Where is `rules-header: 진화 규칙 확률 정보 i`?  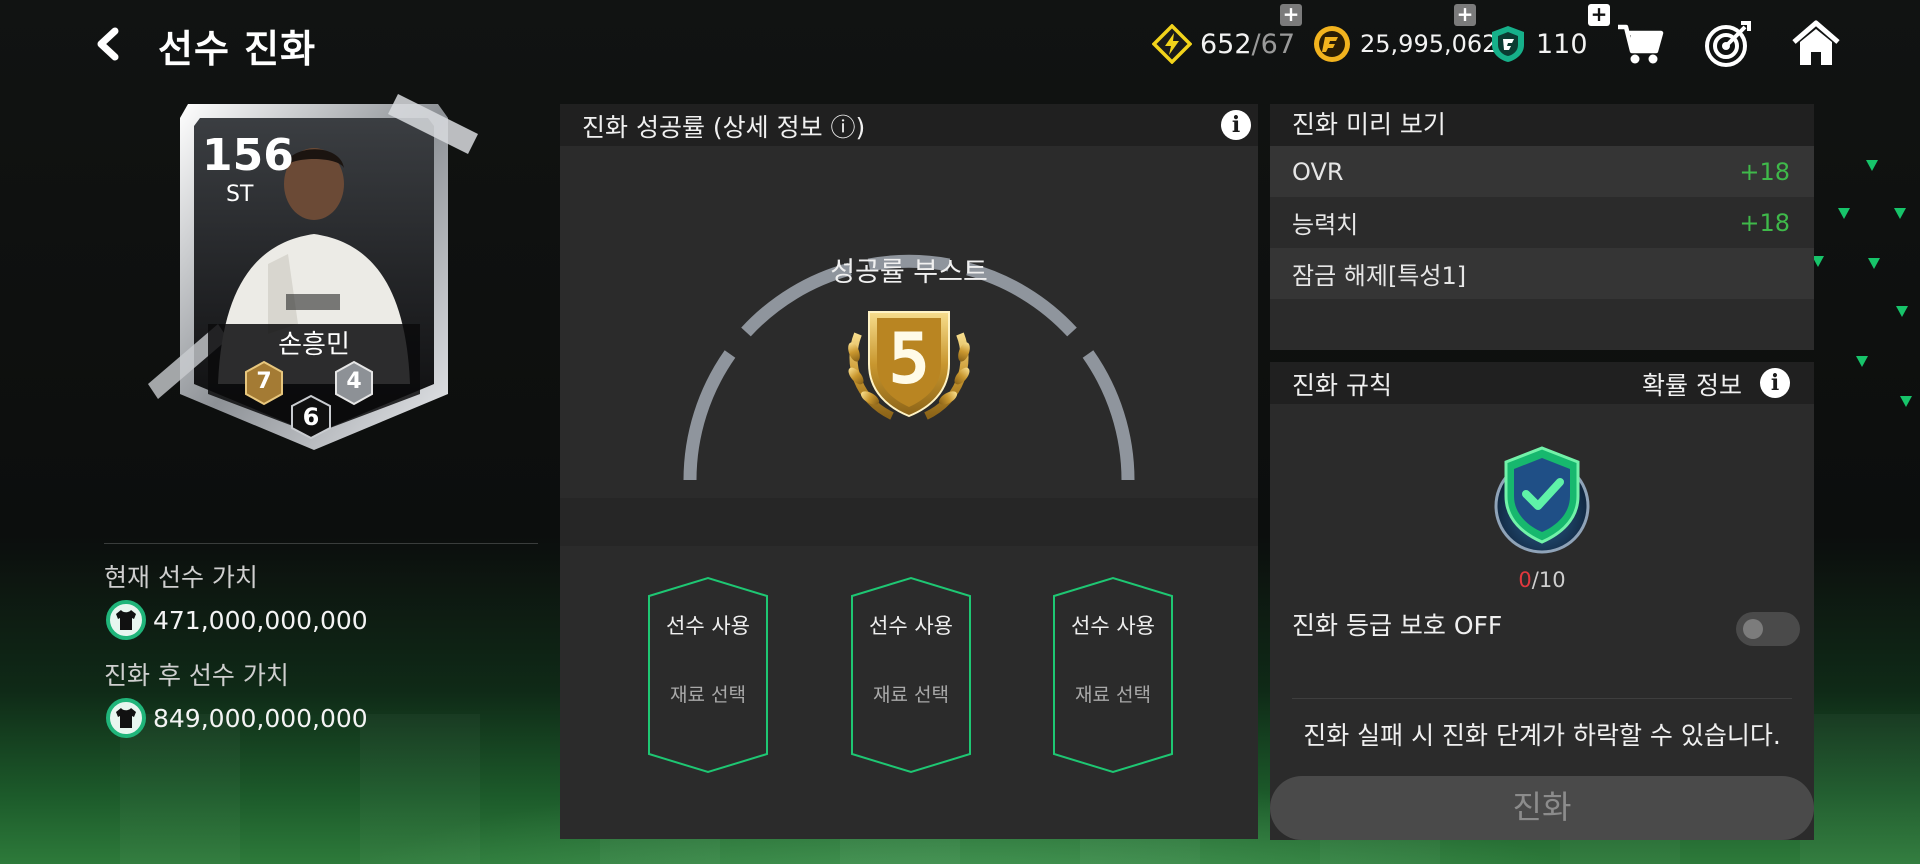 rules-header: 진화 규칙 확률 정보 i is located at coordinates (1542, 383).